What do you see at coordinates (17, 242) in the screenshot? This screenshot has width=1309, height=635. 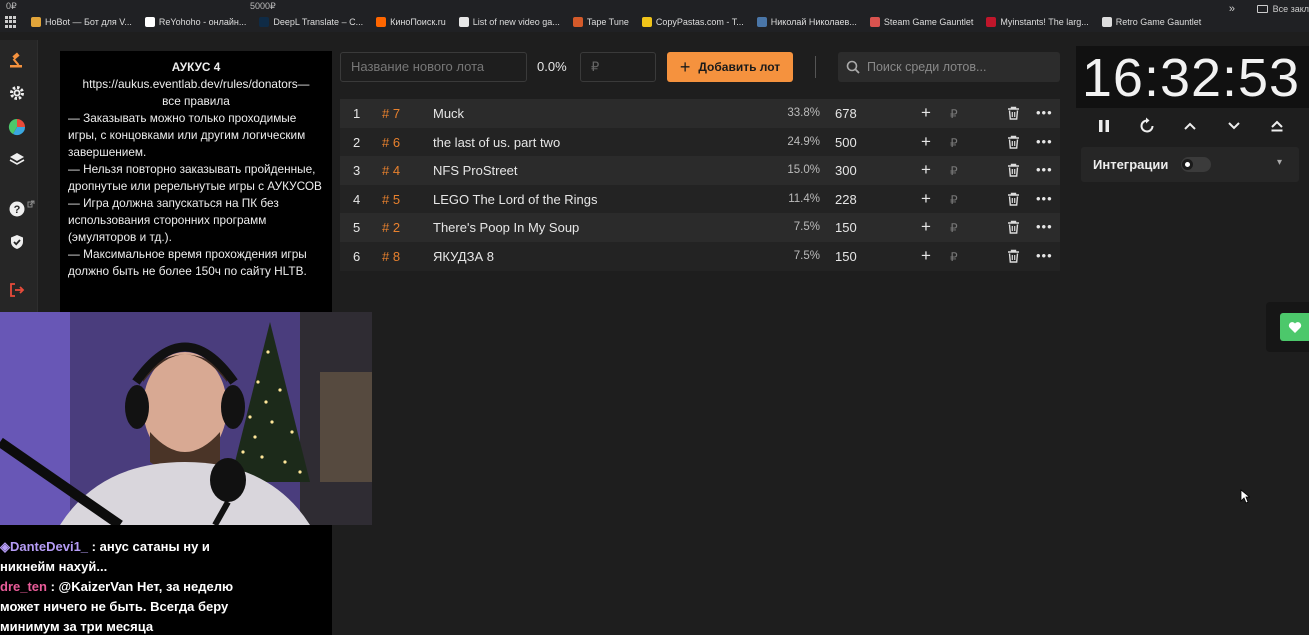 I see `shield-check-icon` at bounding box center [17, 242].